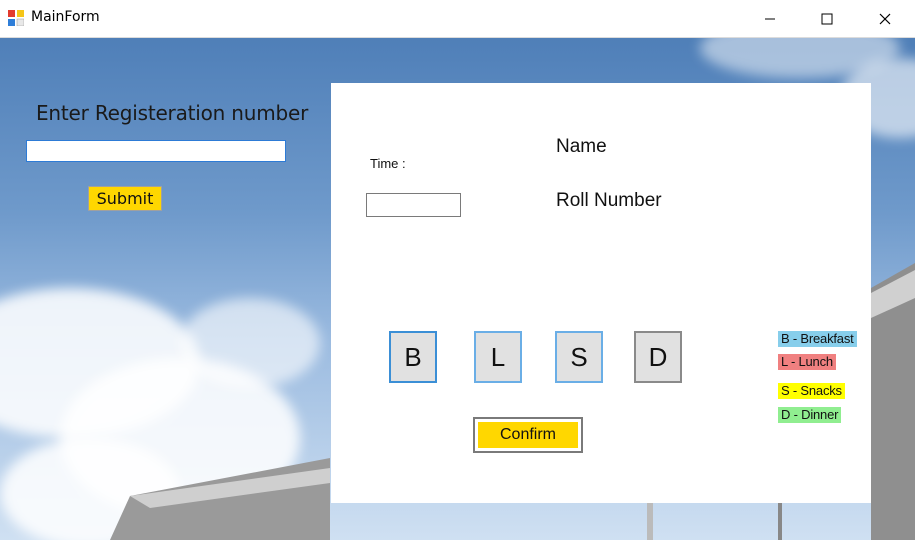  What do you see at coordinates (817, 339) in the screenshot?
I see `legend-breakfast: B - Breakfast` at bounding box center [817, 339].